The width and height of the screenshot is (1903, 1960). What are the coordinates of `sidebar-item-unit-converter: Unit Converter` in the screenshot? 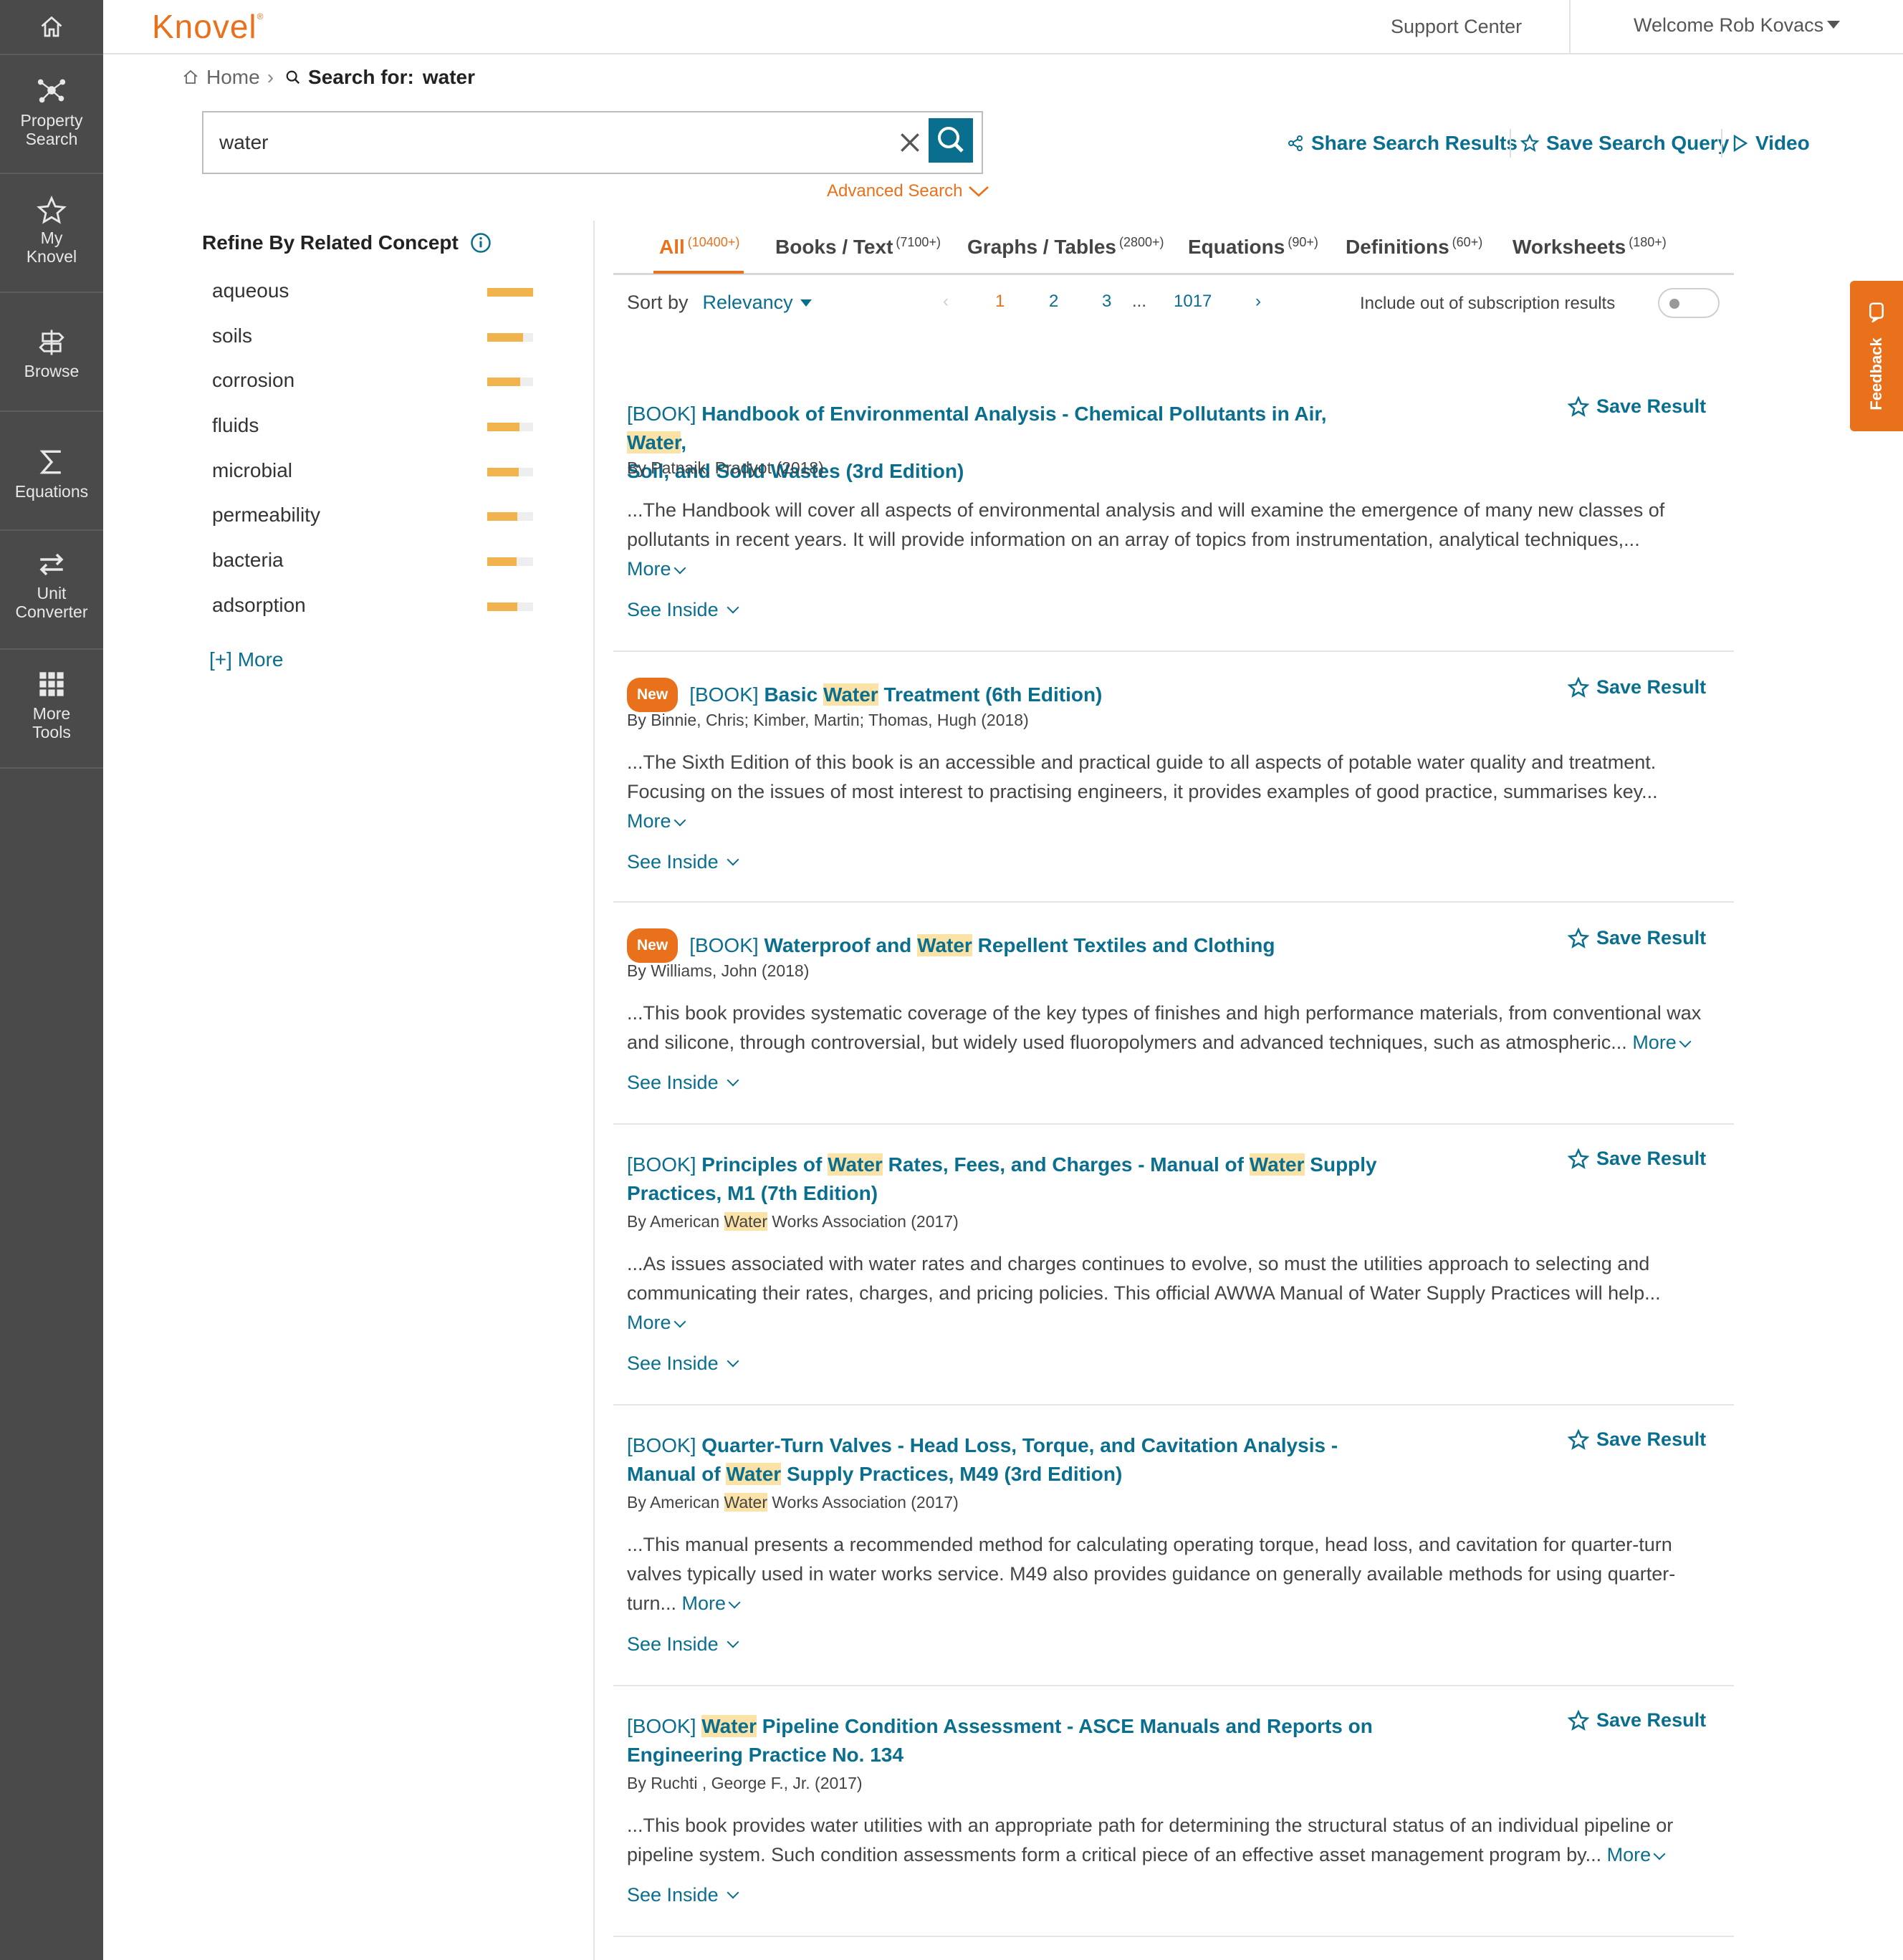 It's located at (51, 591).